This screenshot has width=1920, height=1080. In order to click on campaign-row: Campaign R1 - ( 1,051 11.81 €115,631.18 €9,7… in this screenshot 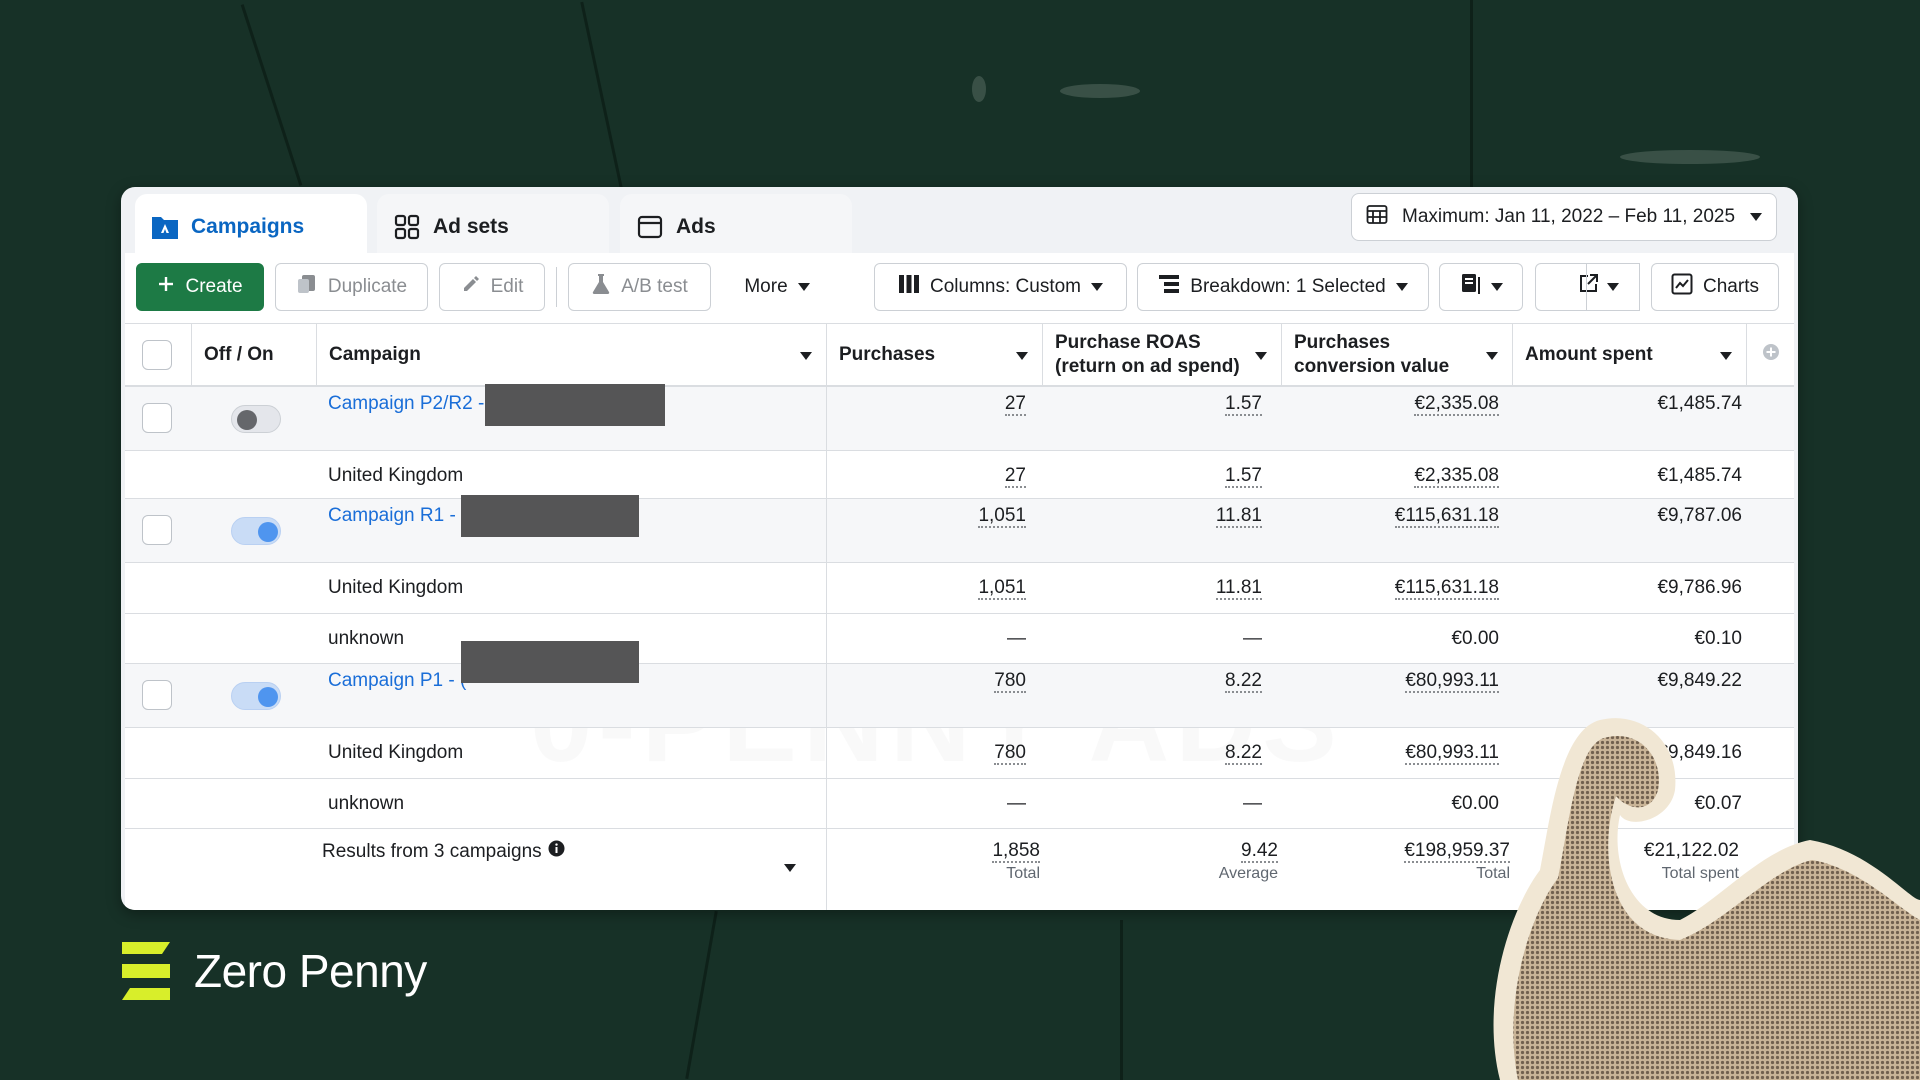, I will do `click(959, 531)`.